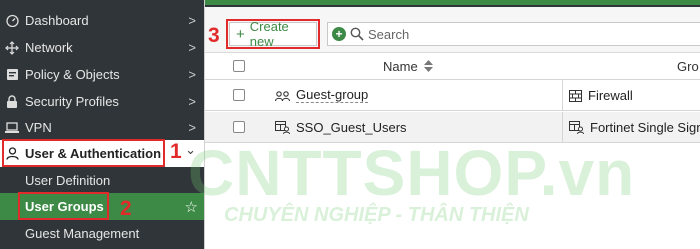 This screenshot has height=249, width=700. What do you see at coordinates (429, 67) in the screenshot?
I see `sort-icon` at bounding box center [429, 67].